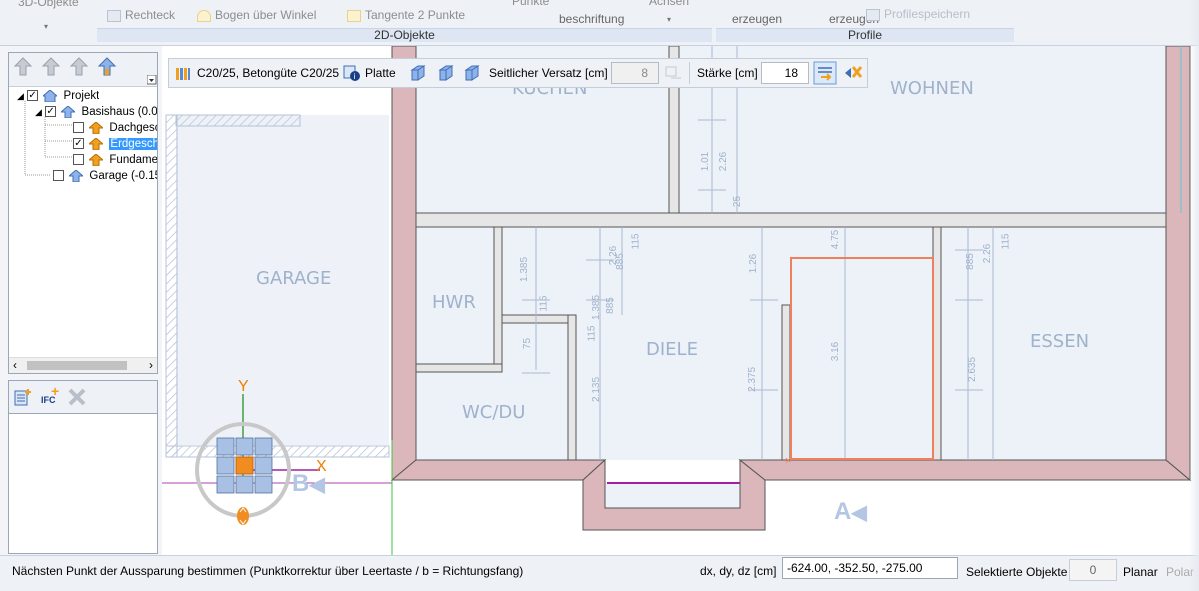 The width and height of the screenshot is (1199, 591). What do you see at coordinates (753, 379) in the screenshot?
I see `dim-label: 2.375` at bounding box center [753, 379].